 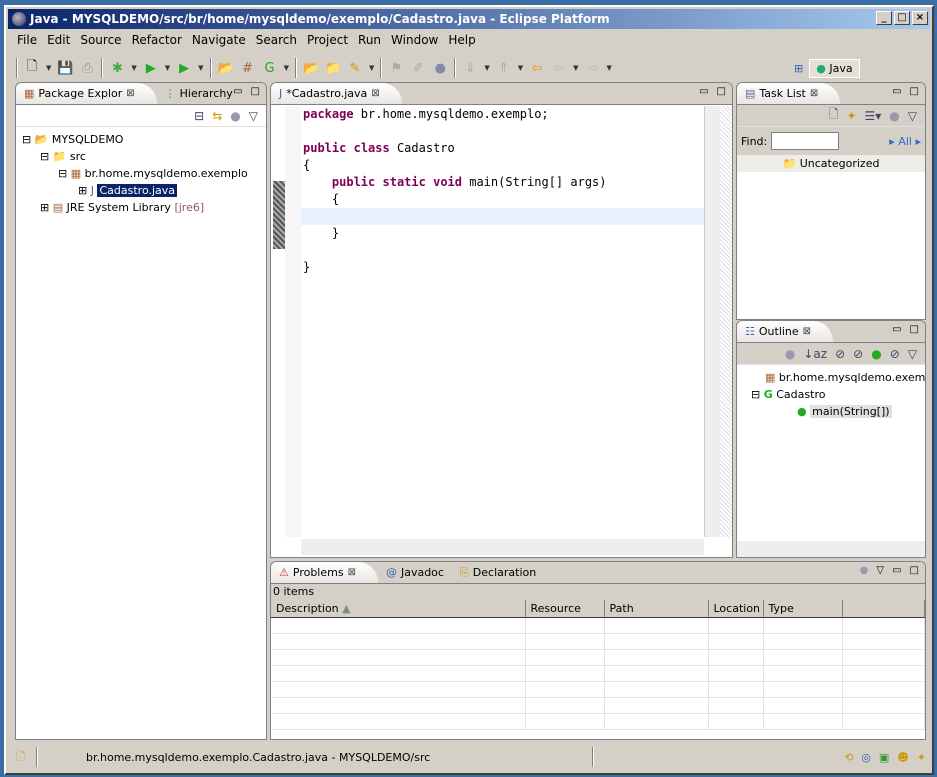 What do you see at coordinates (834, 377) in the screenshot?
I see `outline-package: ▦ br.home.mysqldemo.exemplo` at bounding box center [834, 377].